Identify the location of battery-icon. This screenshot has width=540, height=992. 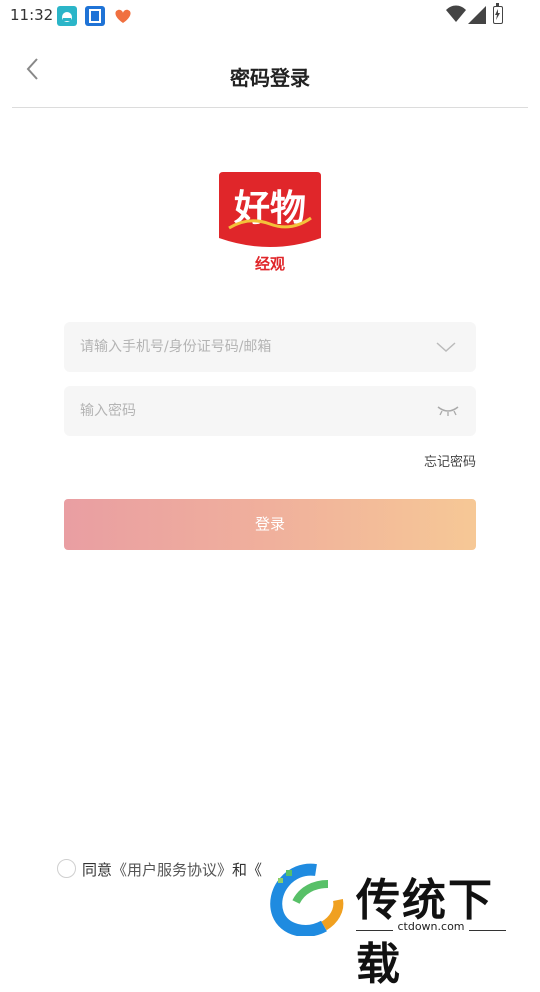
(498, 13).